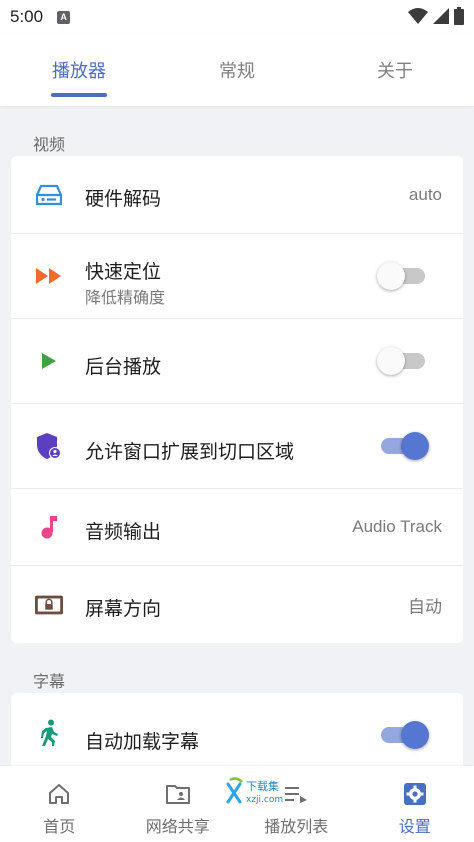 This screenshot has height=842, width=474. I want to click on subtitle-settings-card: 自动加载字幕, so click(237, 733).